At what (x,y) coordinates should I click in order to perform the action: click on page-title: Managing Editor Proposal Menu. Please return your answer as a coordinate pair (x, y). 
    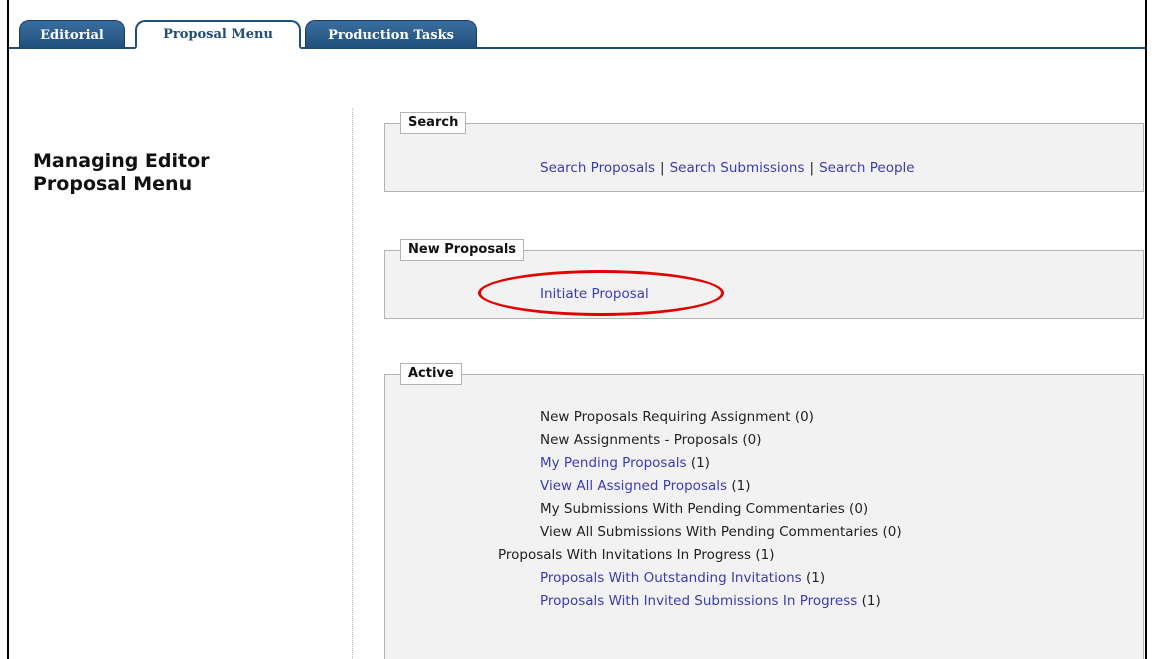
    Looking at the image, I should click on (121, 173).